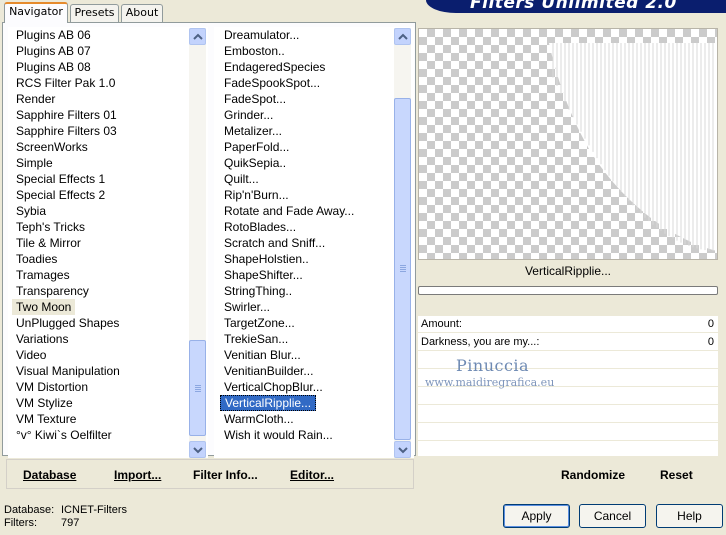 This screenshot has width=726, height=535. What do you see at coordinates (480, 342) in the screenshot?
I see `param-label: Darkness, you are my...:` at bounding box center [480, 342].